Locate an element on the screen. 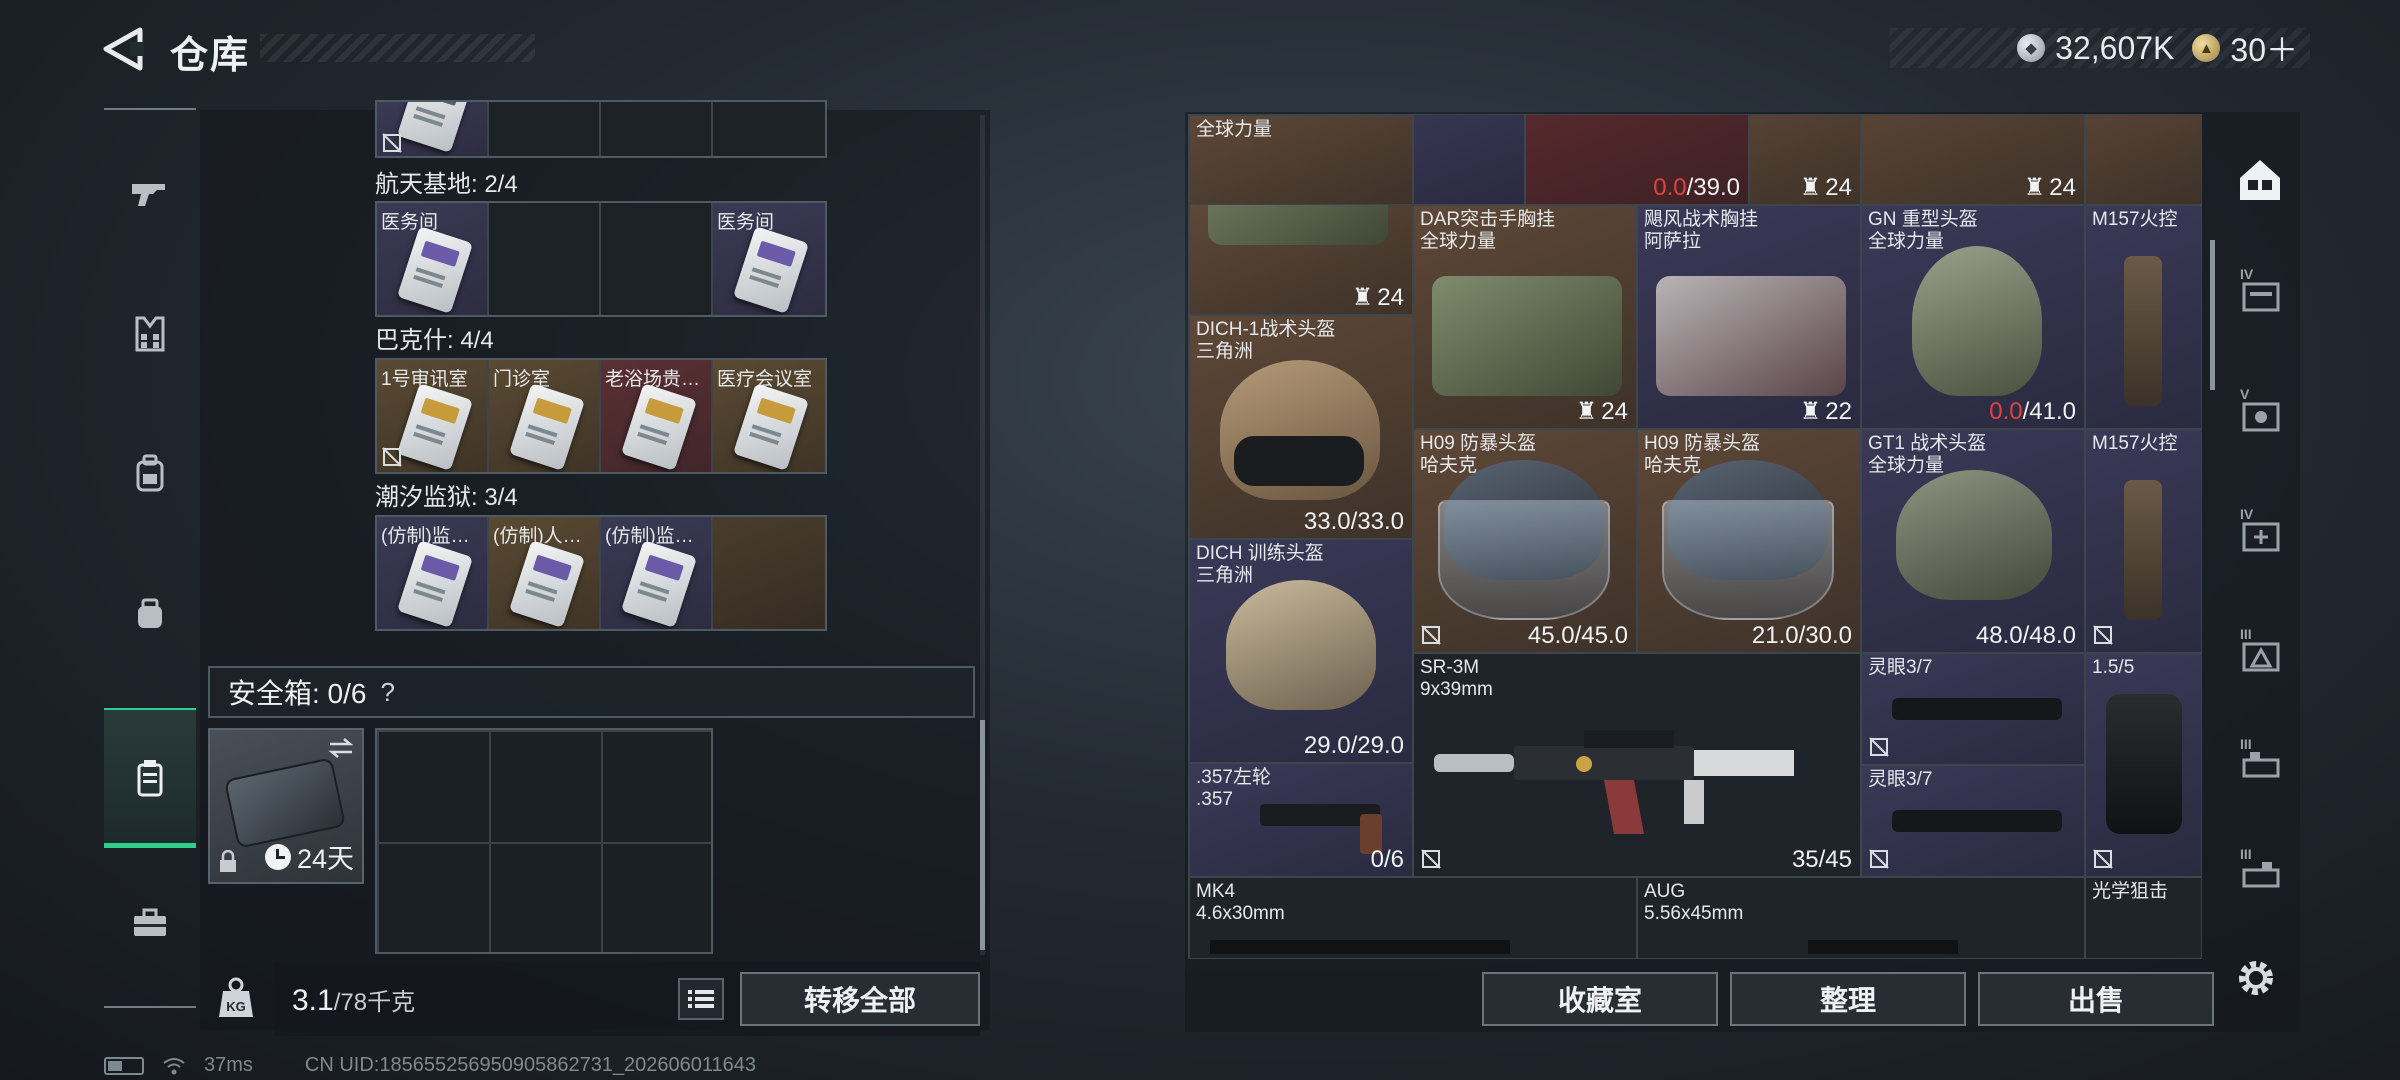  settings-gear-icon is located at coordinates (2256, 978).